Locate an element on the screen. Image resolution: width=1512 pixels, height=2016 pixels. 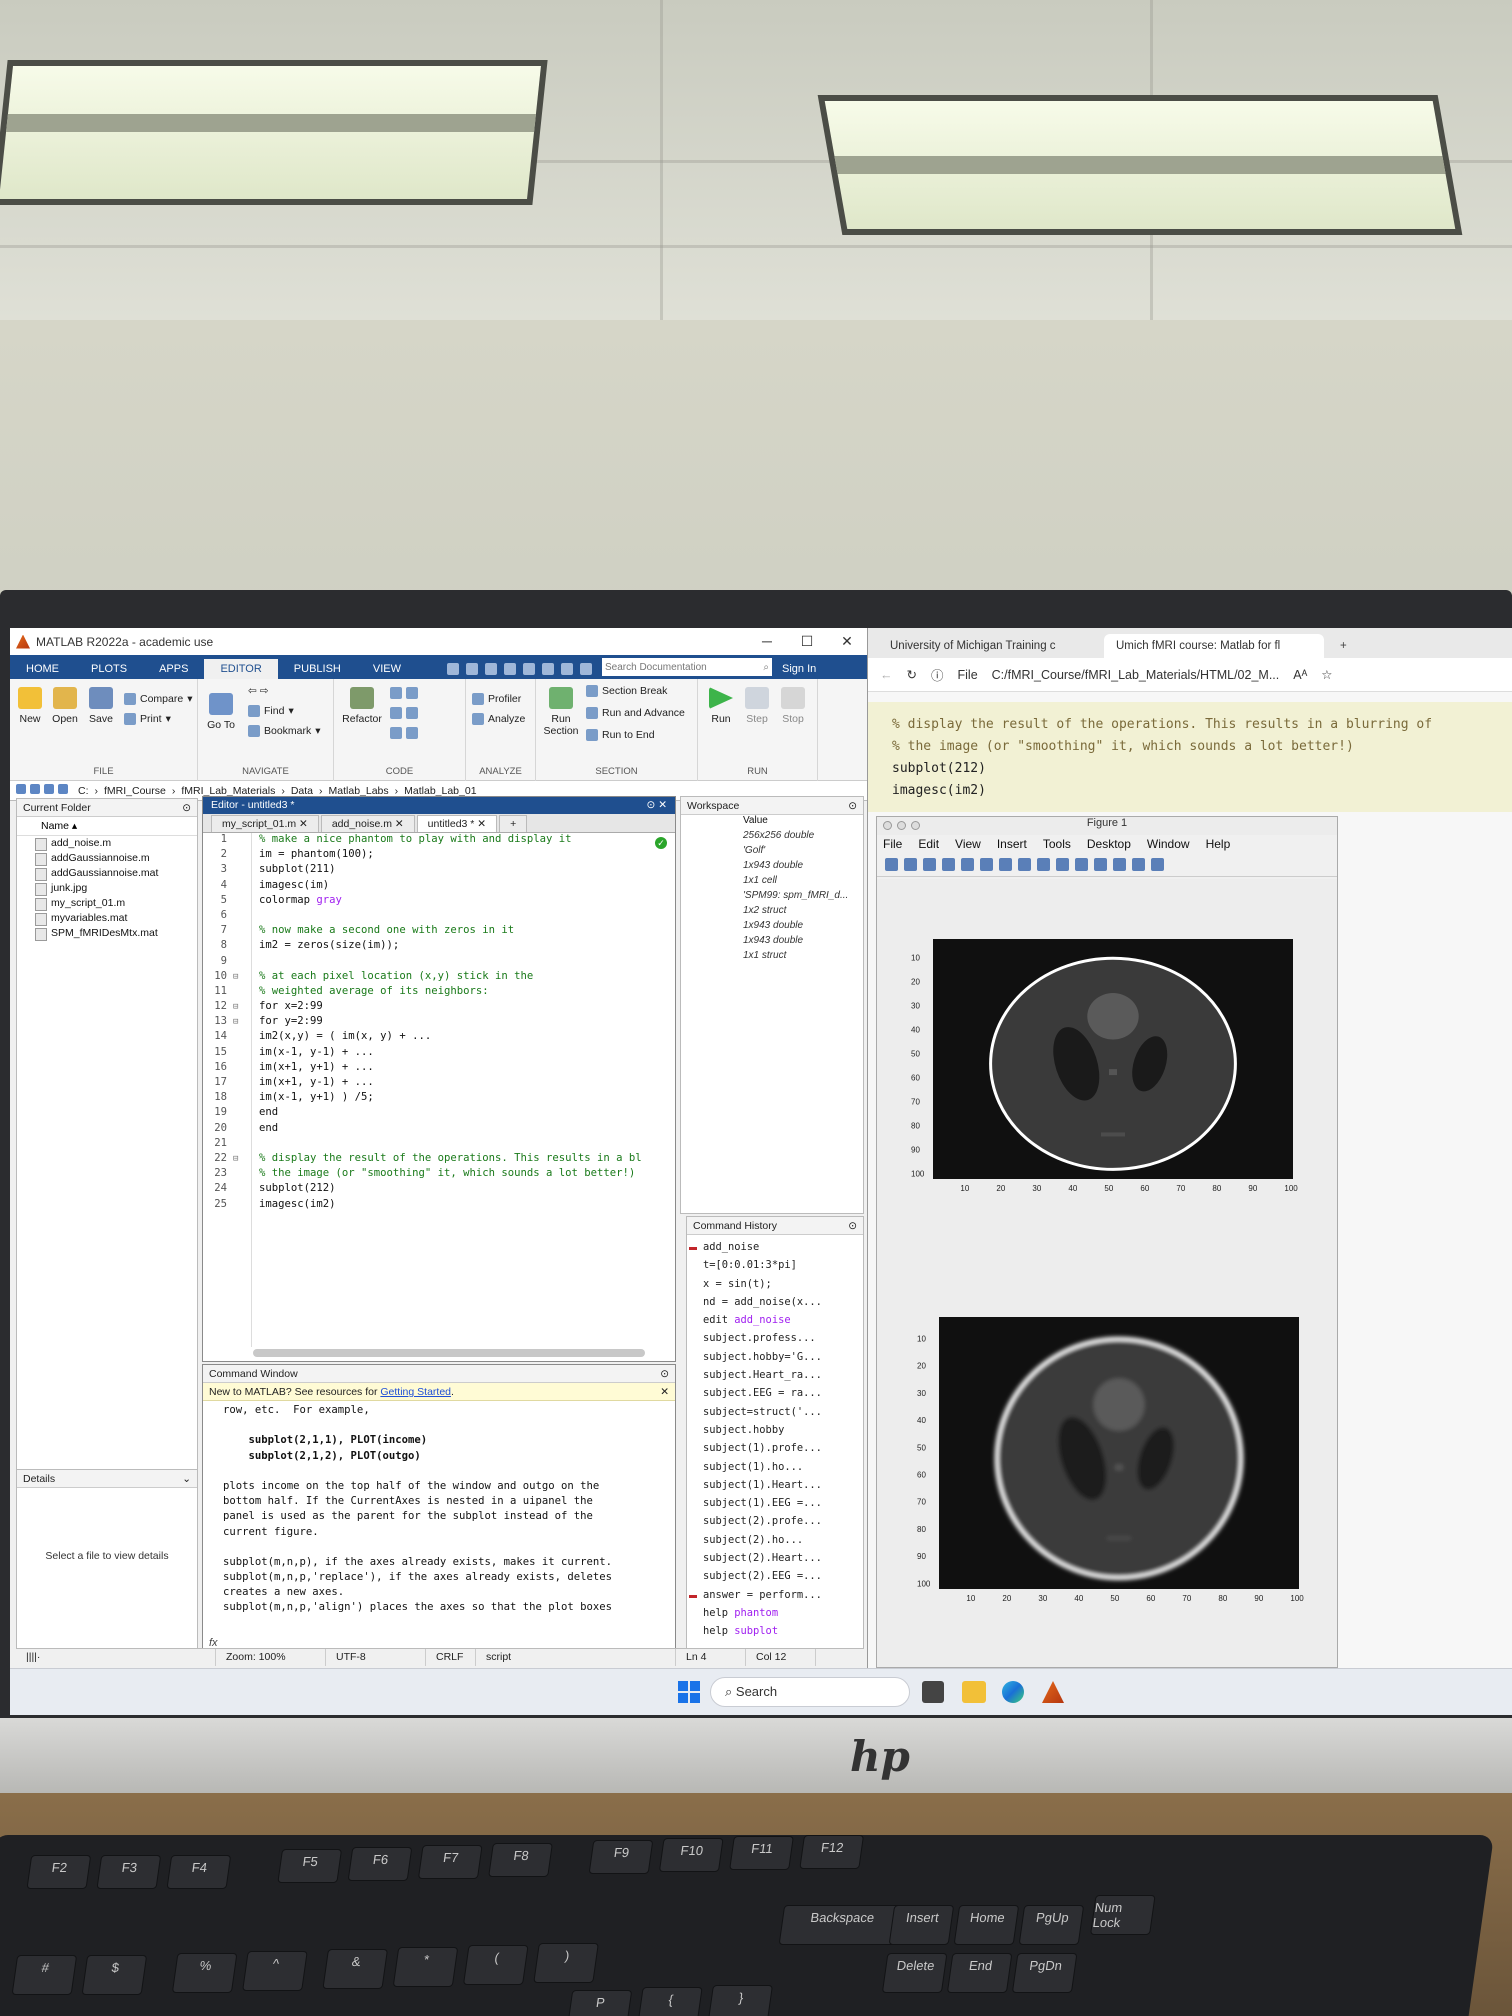
save-button: Save is located at coordinates (101, 706).